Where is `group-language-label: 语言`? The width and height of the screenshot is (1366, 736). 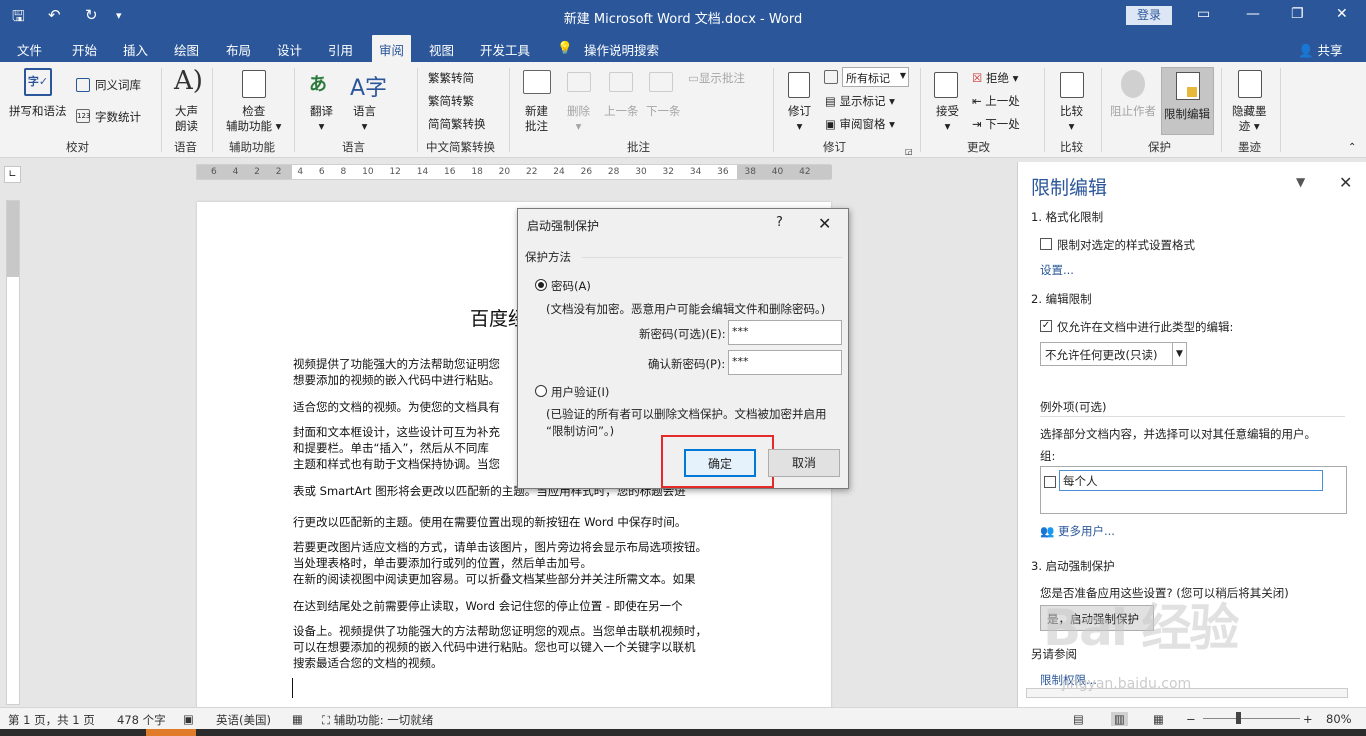 group-language-label: 语言 is located at coordinates (353, 147).